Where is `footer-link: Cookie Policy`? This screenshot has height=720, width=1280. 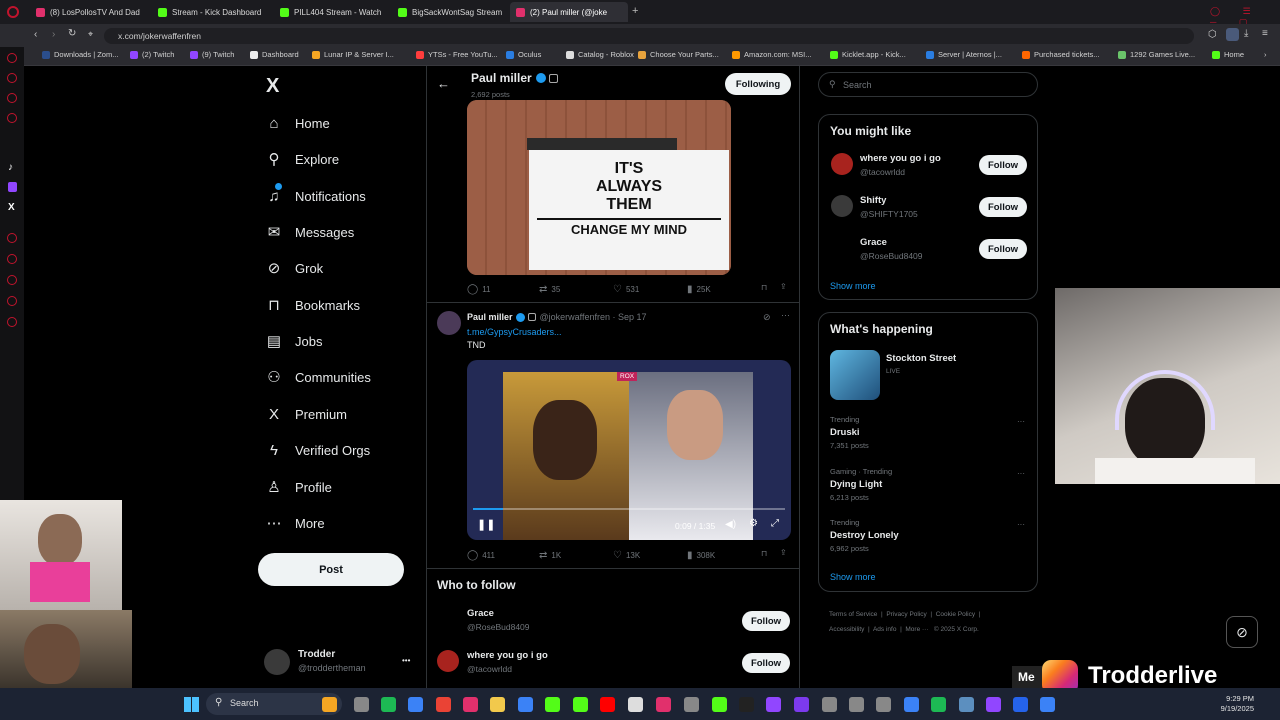 footer-link: Cookie Policy is located at coordinates (955, 614).